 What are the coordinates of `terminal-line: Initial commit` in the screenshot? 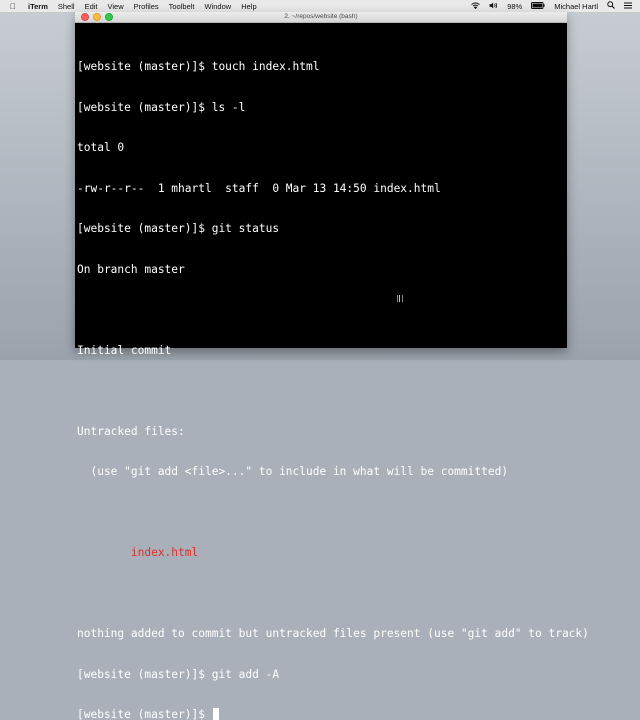 It's located at (124, 350).